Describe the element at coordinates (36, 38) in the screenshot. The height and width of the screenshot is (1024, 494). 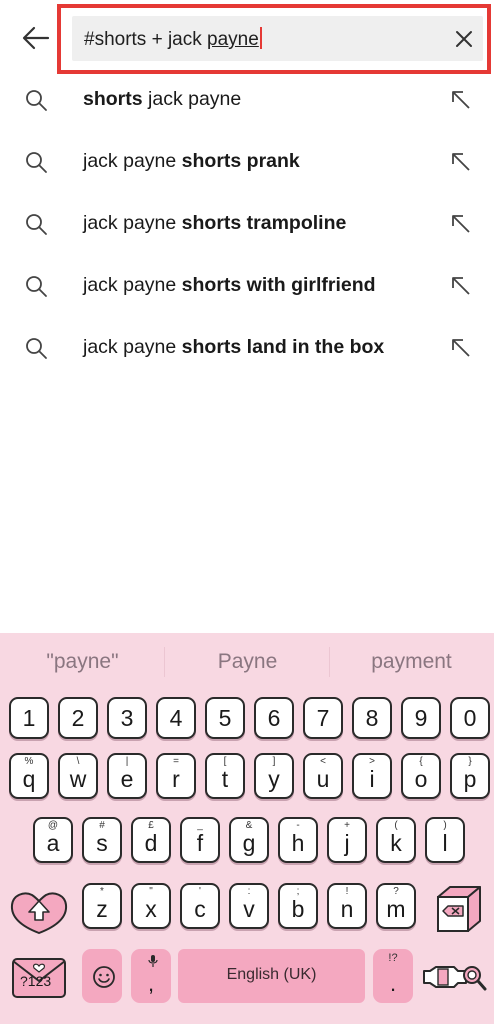
I see `back-arrow-icon` at that location.